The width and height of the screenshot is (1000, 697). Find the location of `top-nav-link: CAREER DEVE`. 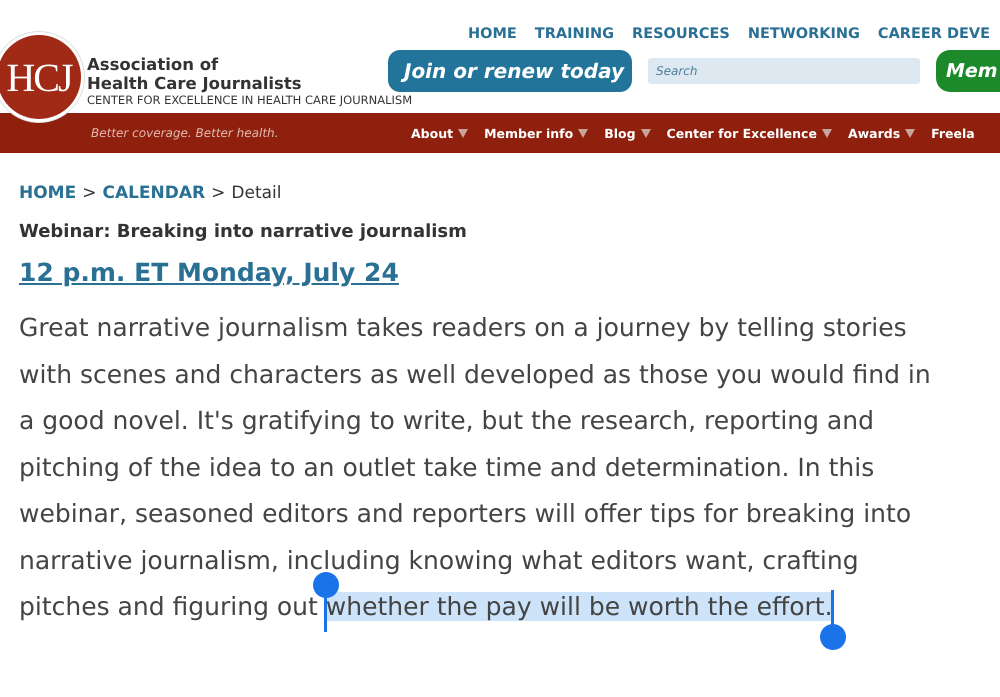

top-nav-link: CAREER DEVE is located at coordinates (934, 34).